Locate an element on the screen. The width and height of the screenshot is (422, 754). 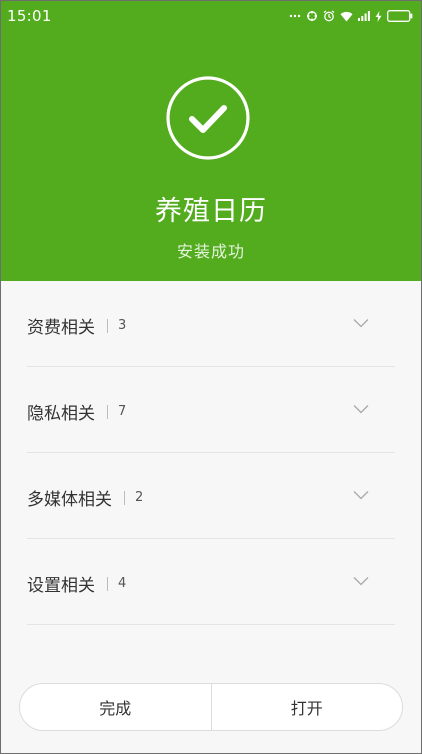
permission-label: 设置相关 is located at coordinates (61, 586).